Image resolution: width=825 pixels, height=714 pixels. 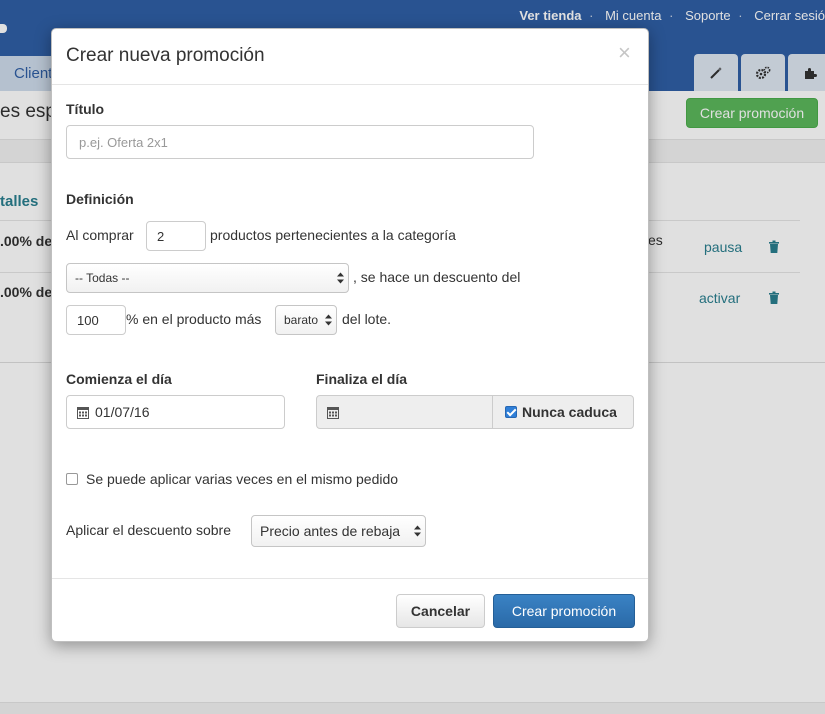 I want to click on apply-on-select: Precio antes de rebaja, so click(x=338, y=531).